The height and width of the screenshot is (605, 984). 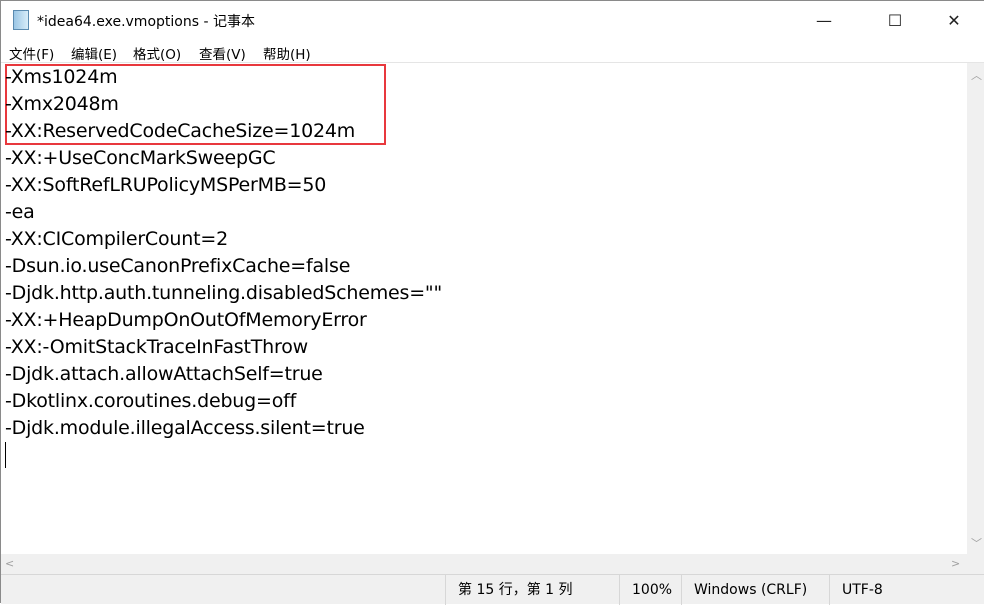 What do you see at coordinates (186, 320) in the screenshot?
I see `text-line: -XX:+HeapDumpOnOutOfMemoryError` at bounding box center [186, 320].